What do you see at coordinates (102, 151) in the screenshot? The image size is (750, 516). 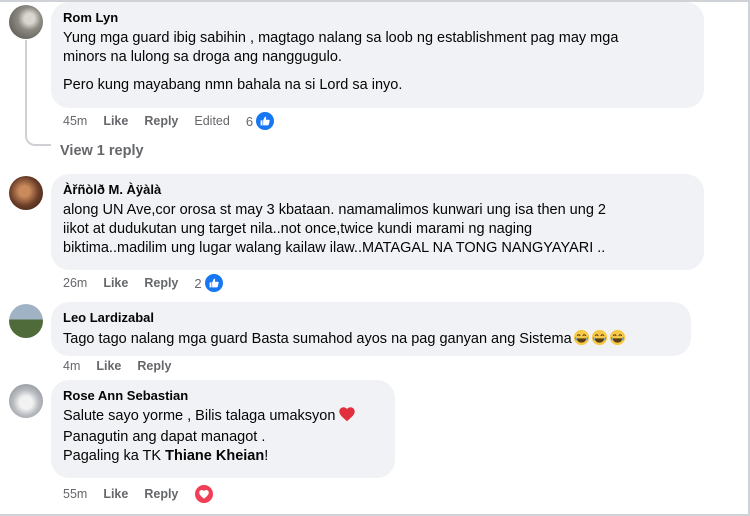 I see `view-replies-link: View 1 reply` at bounding box center [102, 151].